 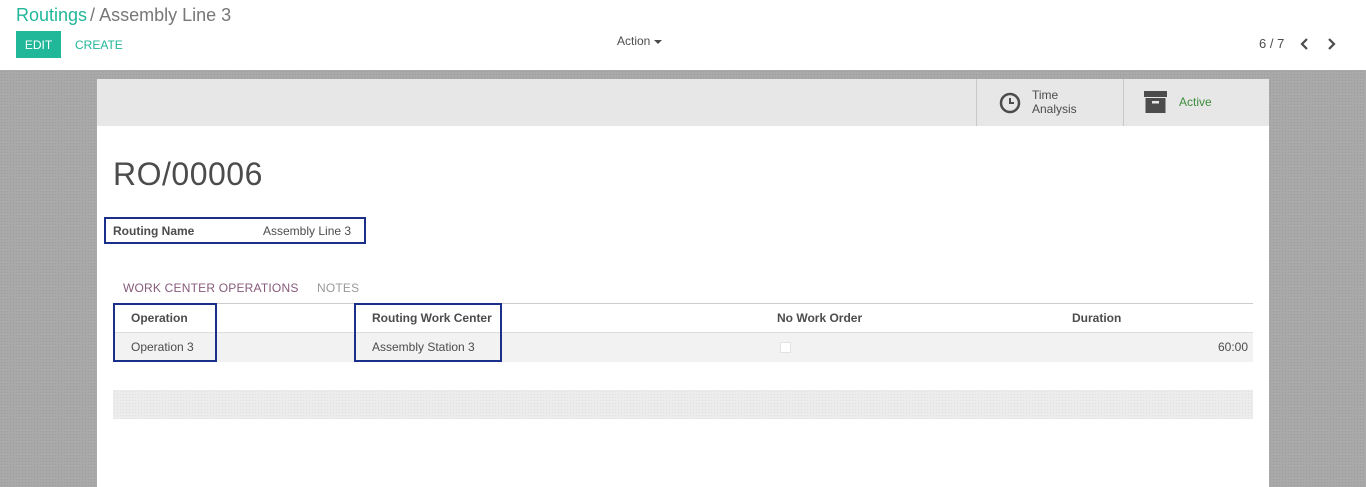 I want to click on chevron-left-icon, so click(x=1304, y=44).